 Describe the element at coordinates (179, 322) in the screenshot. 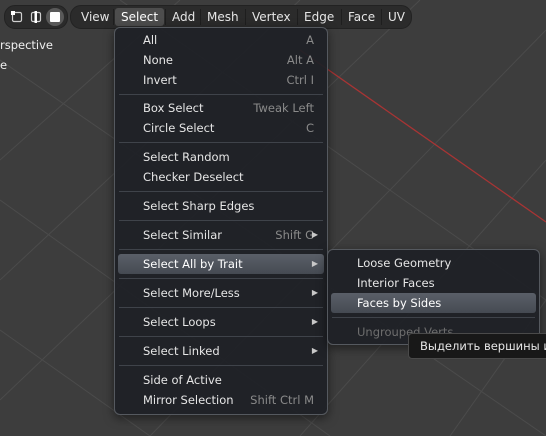

I see `menu-item-label: Select Loops` at that location.